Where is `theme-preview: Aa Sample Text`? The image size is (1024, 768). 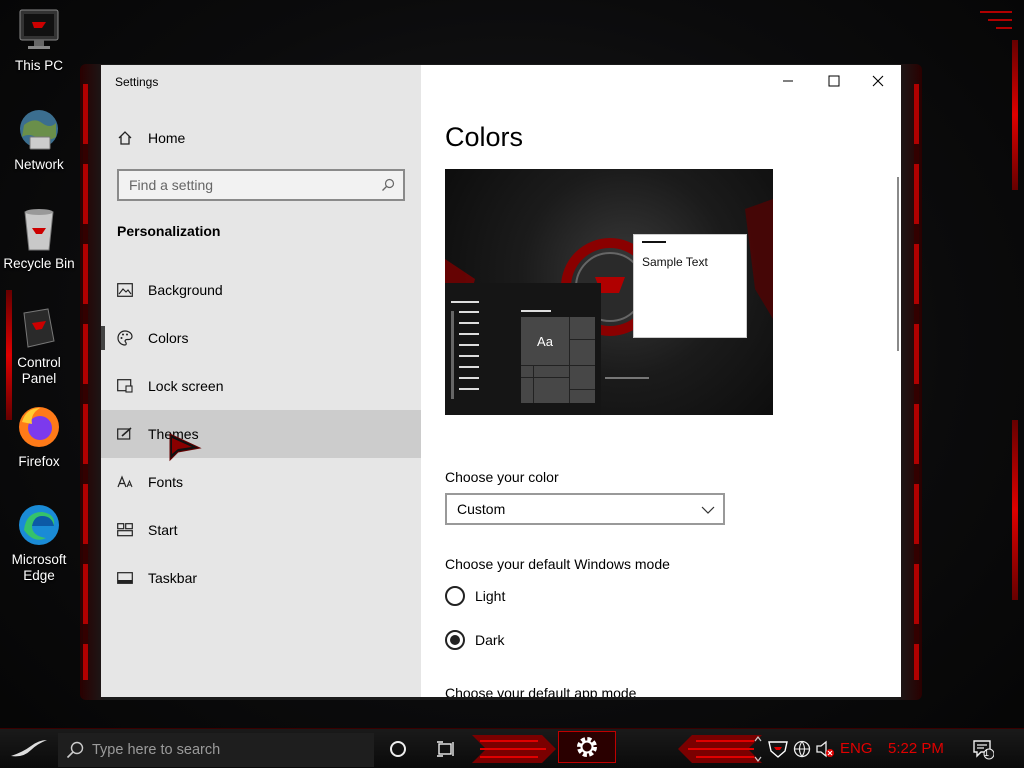 theme-preview: Aa Sample Text is located at coordinates (609, 292).